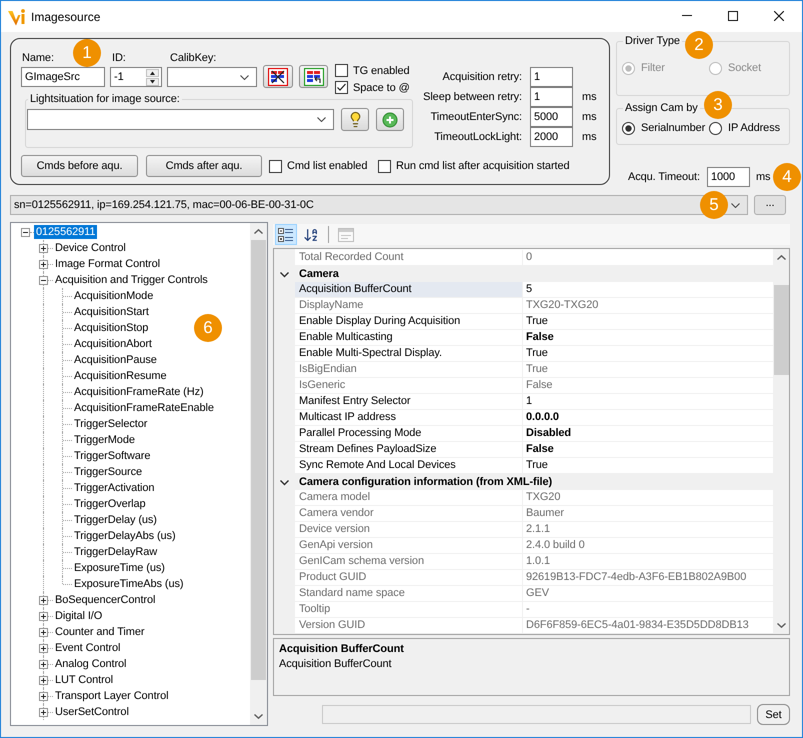 Image resolution: width=803 pixels, height=738 pixels. What do you see at coordinates (152, 72) in the screenshot?
I see `spin-up-icon` at bounding box center [152, 72].